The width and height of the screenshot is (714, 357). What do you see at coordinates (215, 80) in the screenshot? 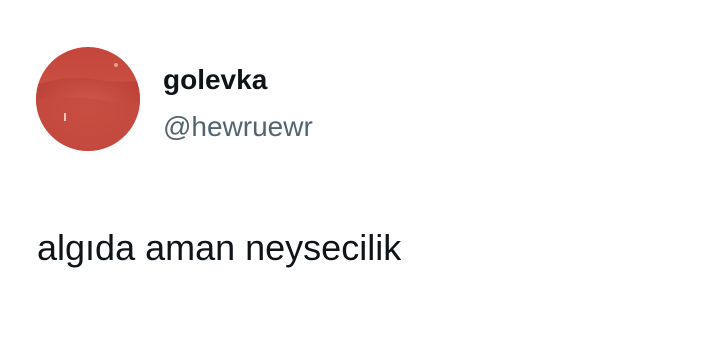
I see `author-display-name: golevka` at bounding box center [215, 80].